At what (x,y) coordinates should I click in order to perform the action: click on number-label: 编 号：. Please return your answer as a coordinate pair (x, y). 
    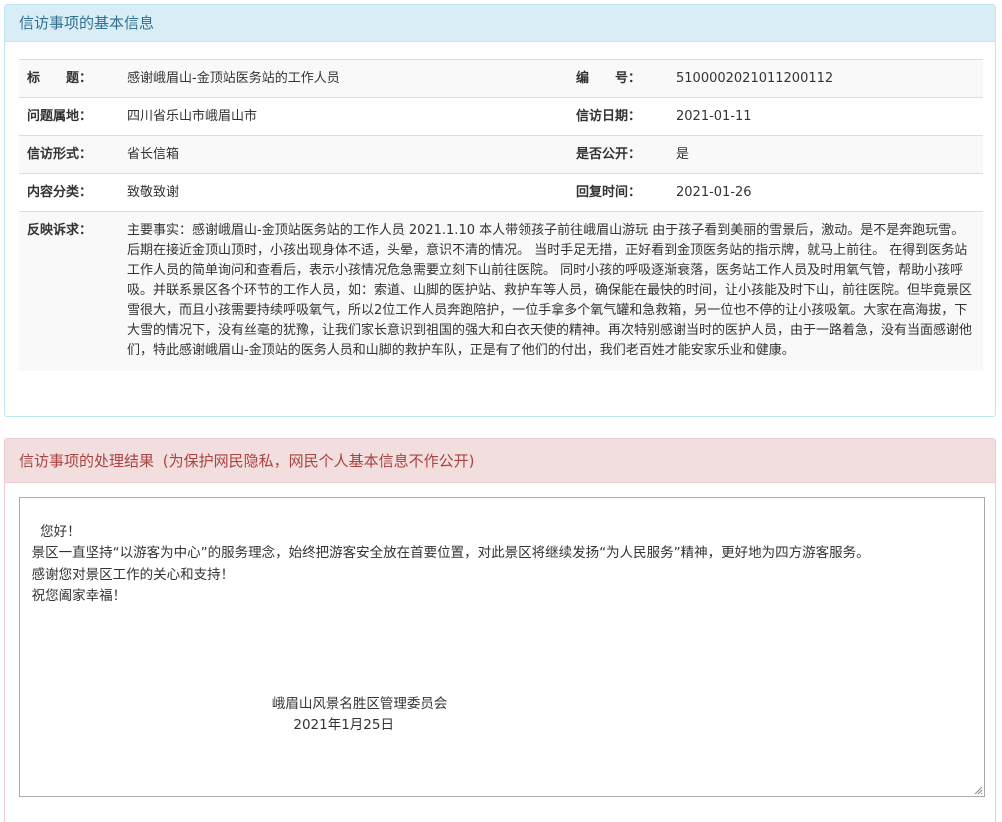
    Looking at the image, I should click on (618, 78).